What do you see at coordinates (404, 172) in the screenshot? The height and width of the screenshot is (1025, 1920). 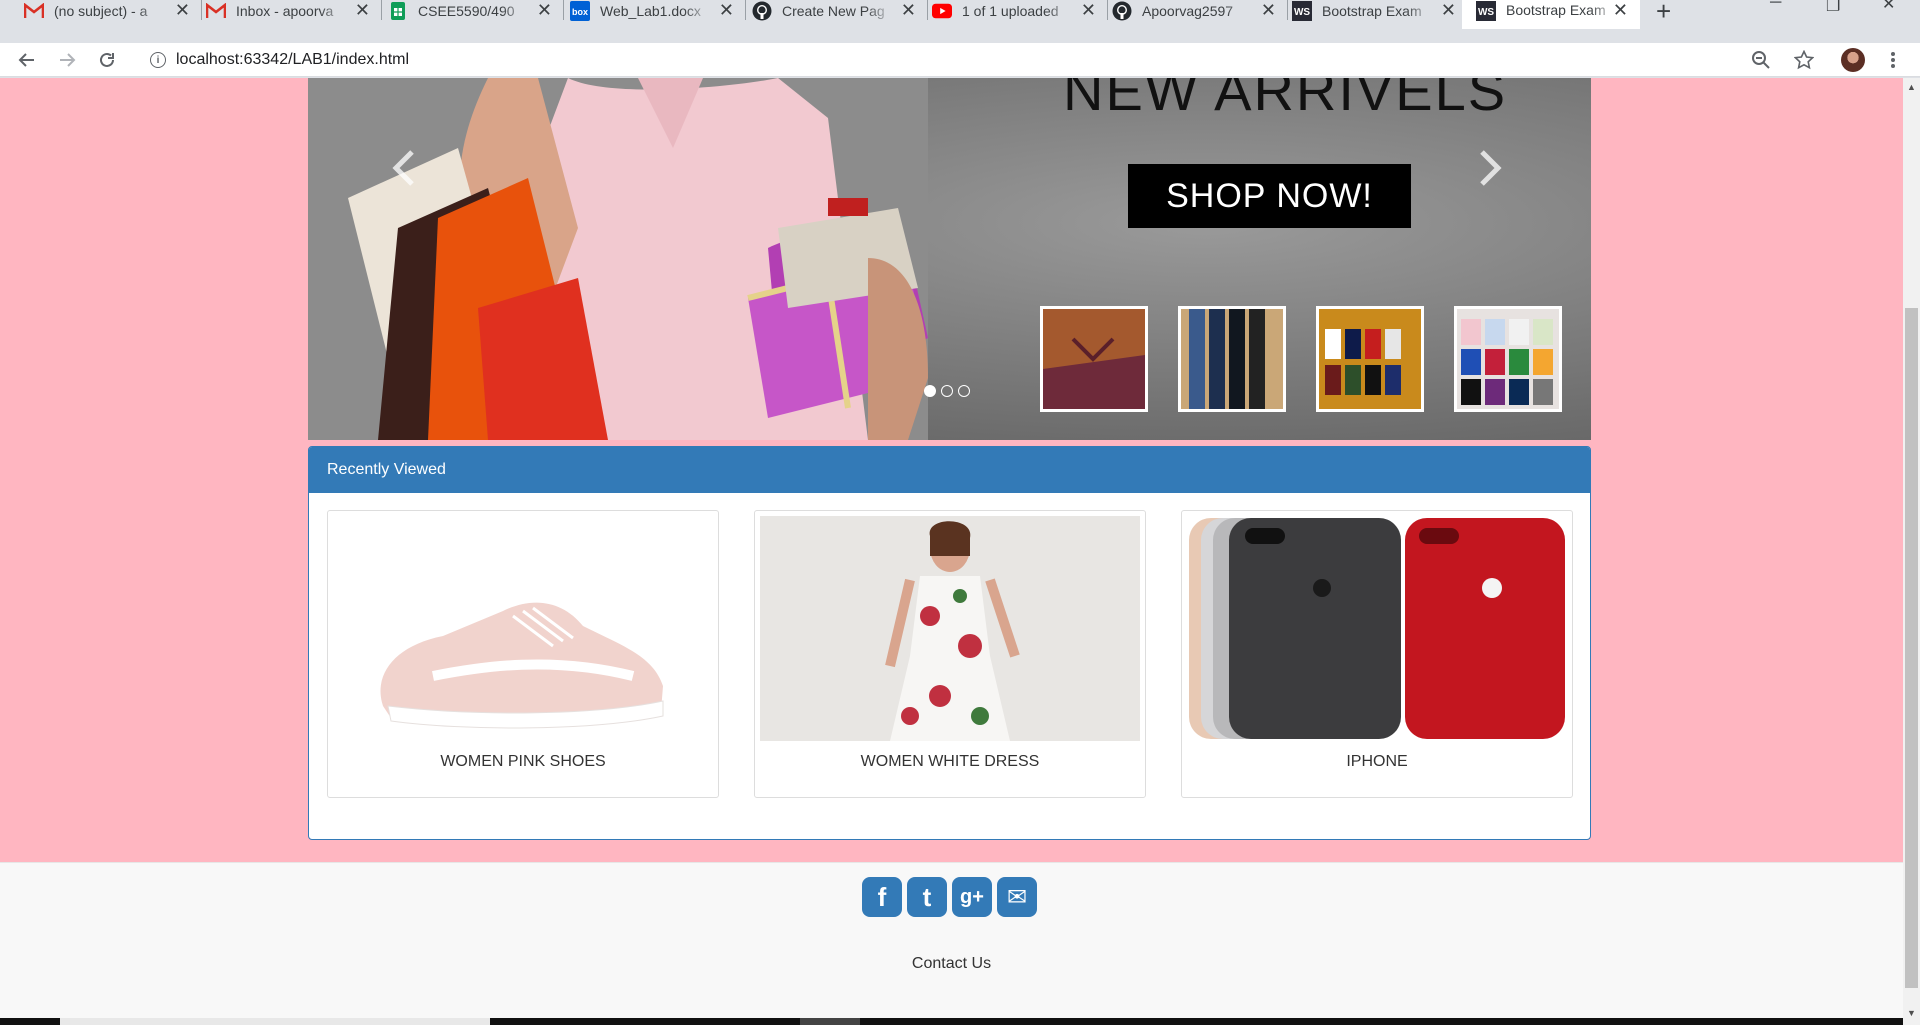 I see `carousel-prev-button` at bounding box center [404, 172].